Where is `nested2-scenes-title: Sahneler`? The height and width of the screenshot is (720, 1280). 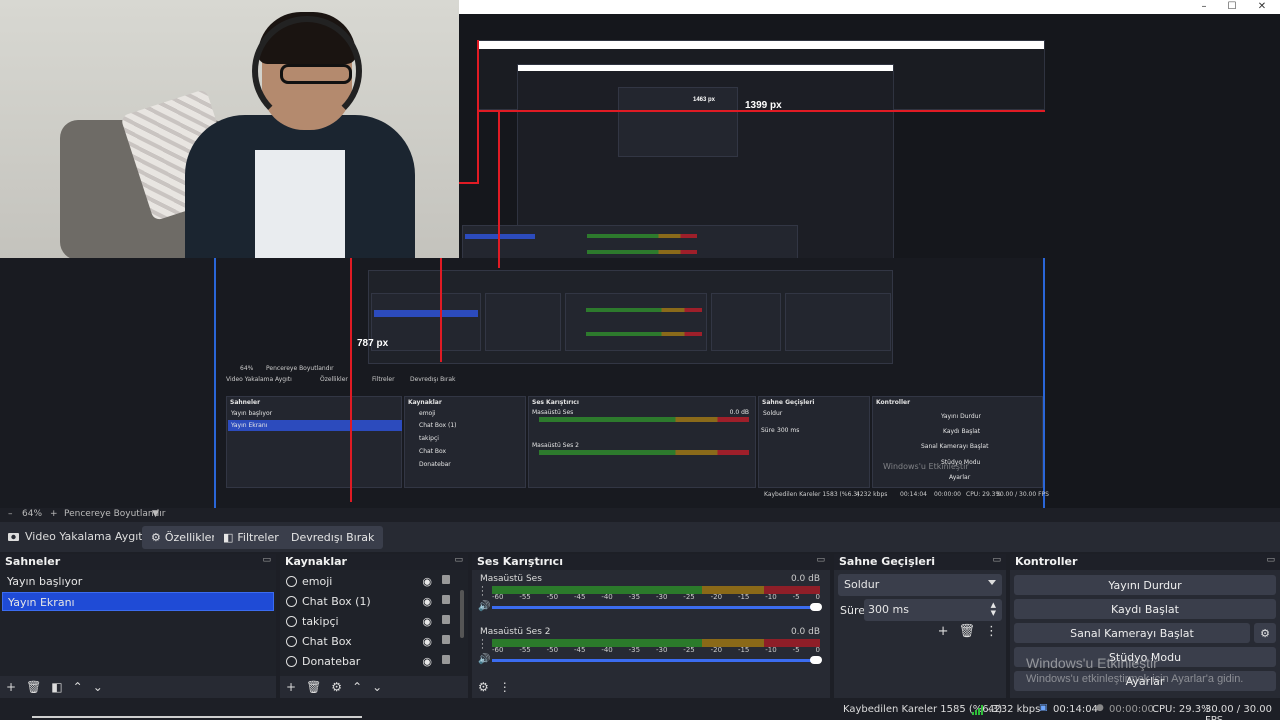 nested2-scenes-title: Sahneler is located at coordinates (245, 402).